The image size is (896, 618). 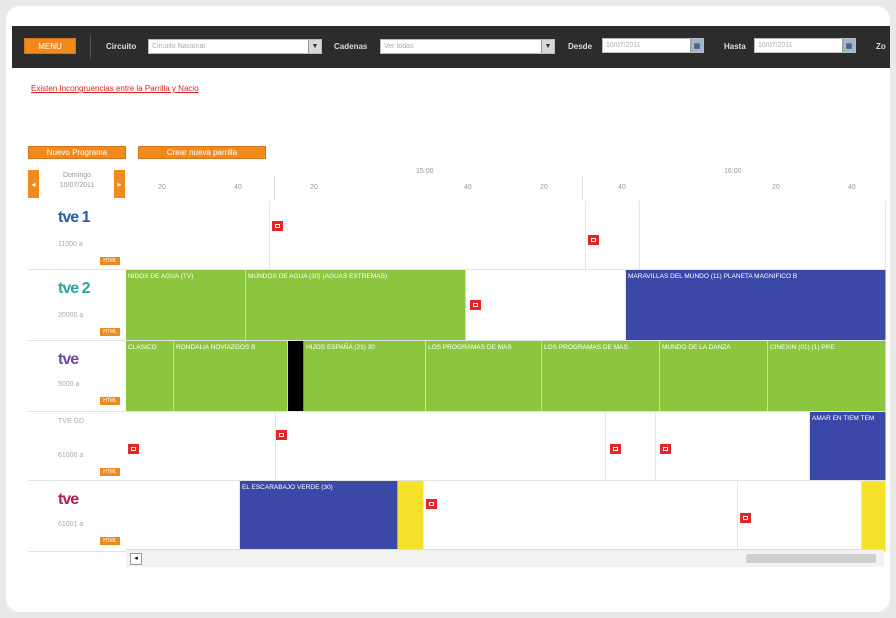 I want to click on schedule-row: AMAR EN TIEM TEM, so click(x=506, y=446).